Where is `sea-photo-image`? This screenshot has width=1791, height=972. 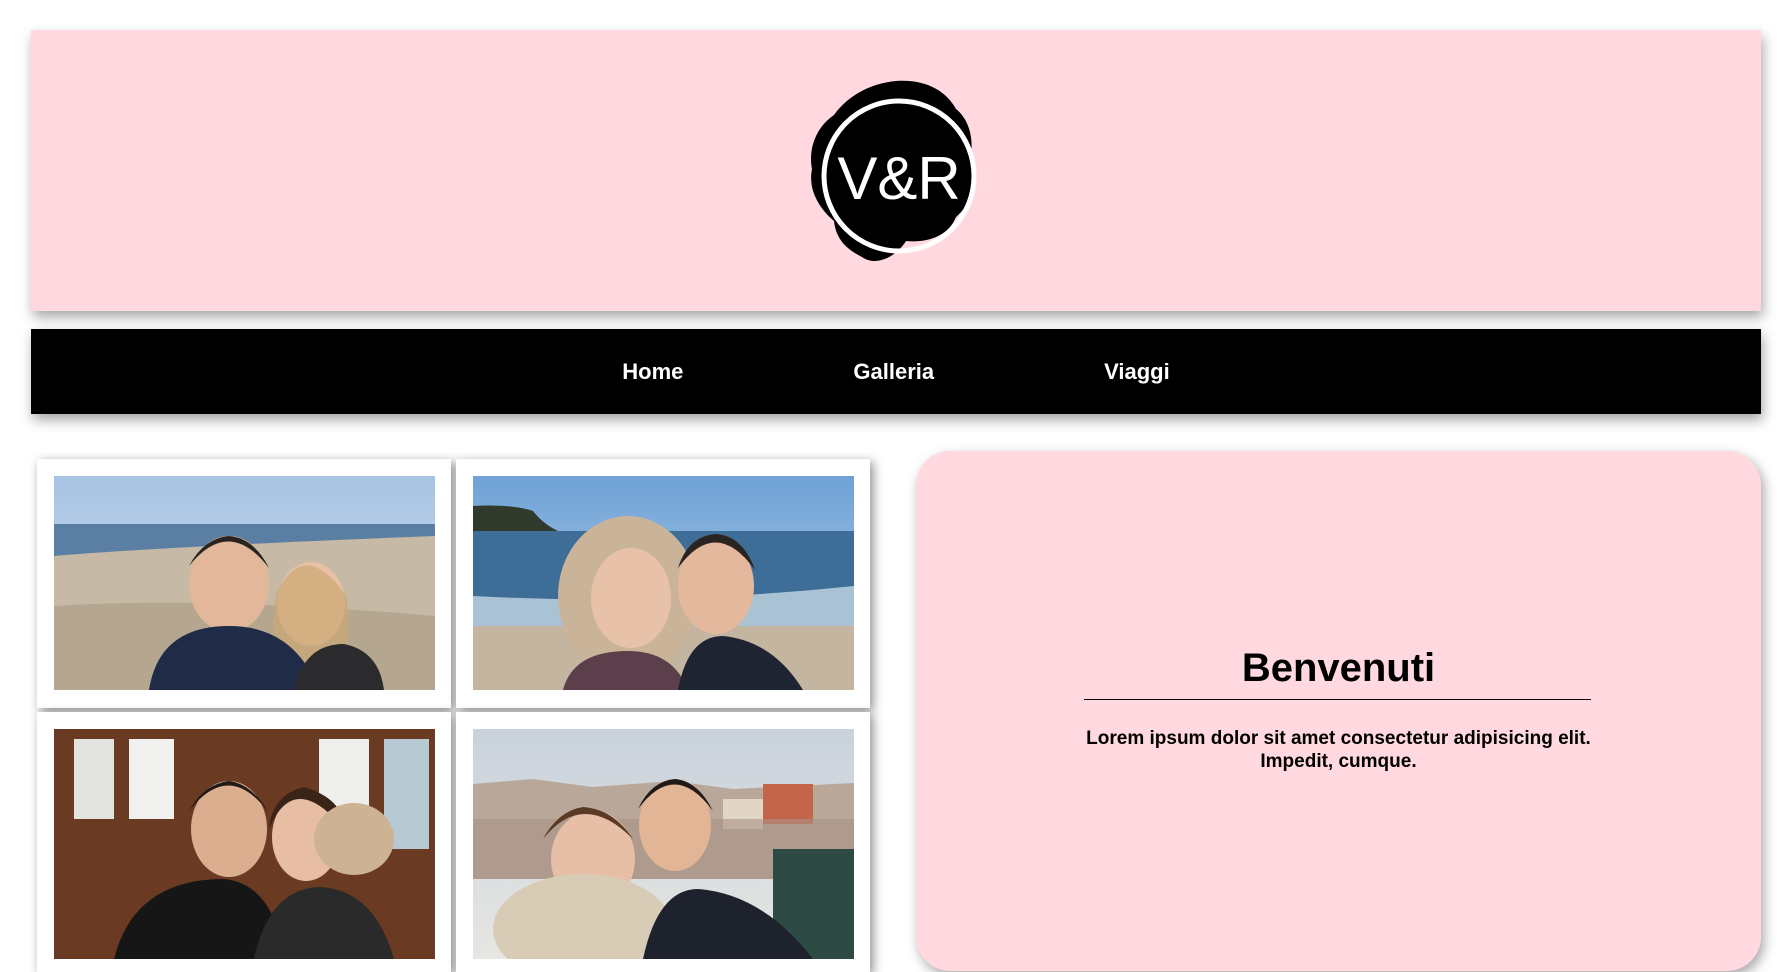 sea-photo-image is located at coordinates (663, 583).